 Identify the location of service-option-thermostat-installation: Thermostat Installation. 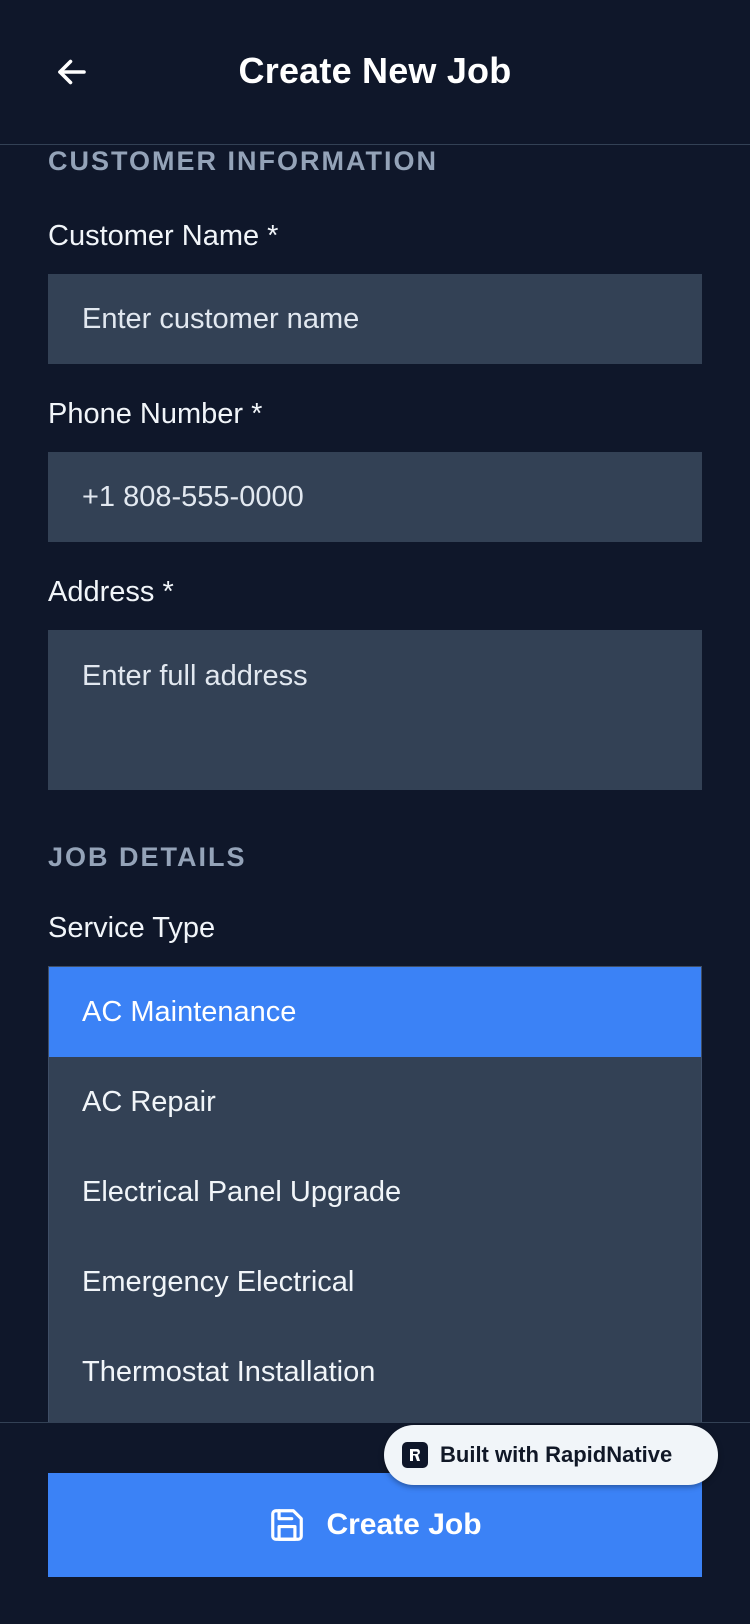
(375, 1372).